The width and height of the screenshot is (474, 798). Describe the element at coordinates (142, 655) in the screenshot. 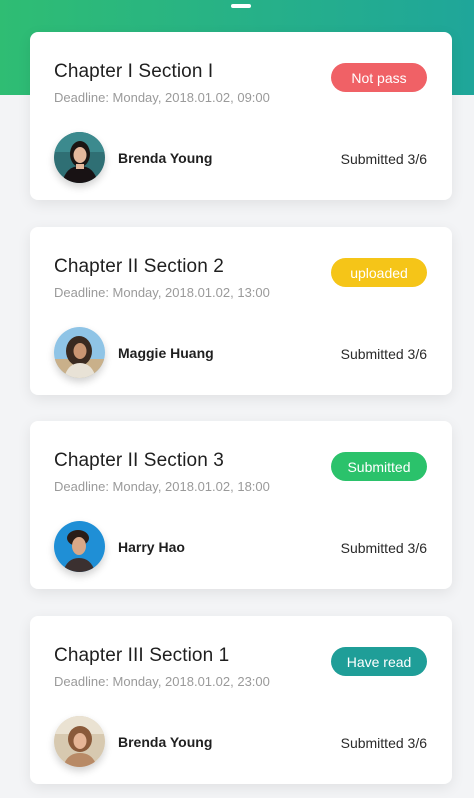

I see `assignment-title: Chapter III Section 1` at that location.